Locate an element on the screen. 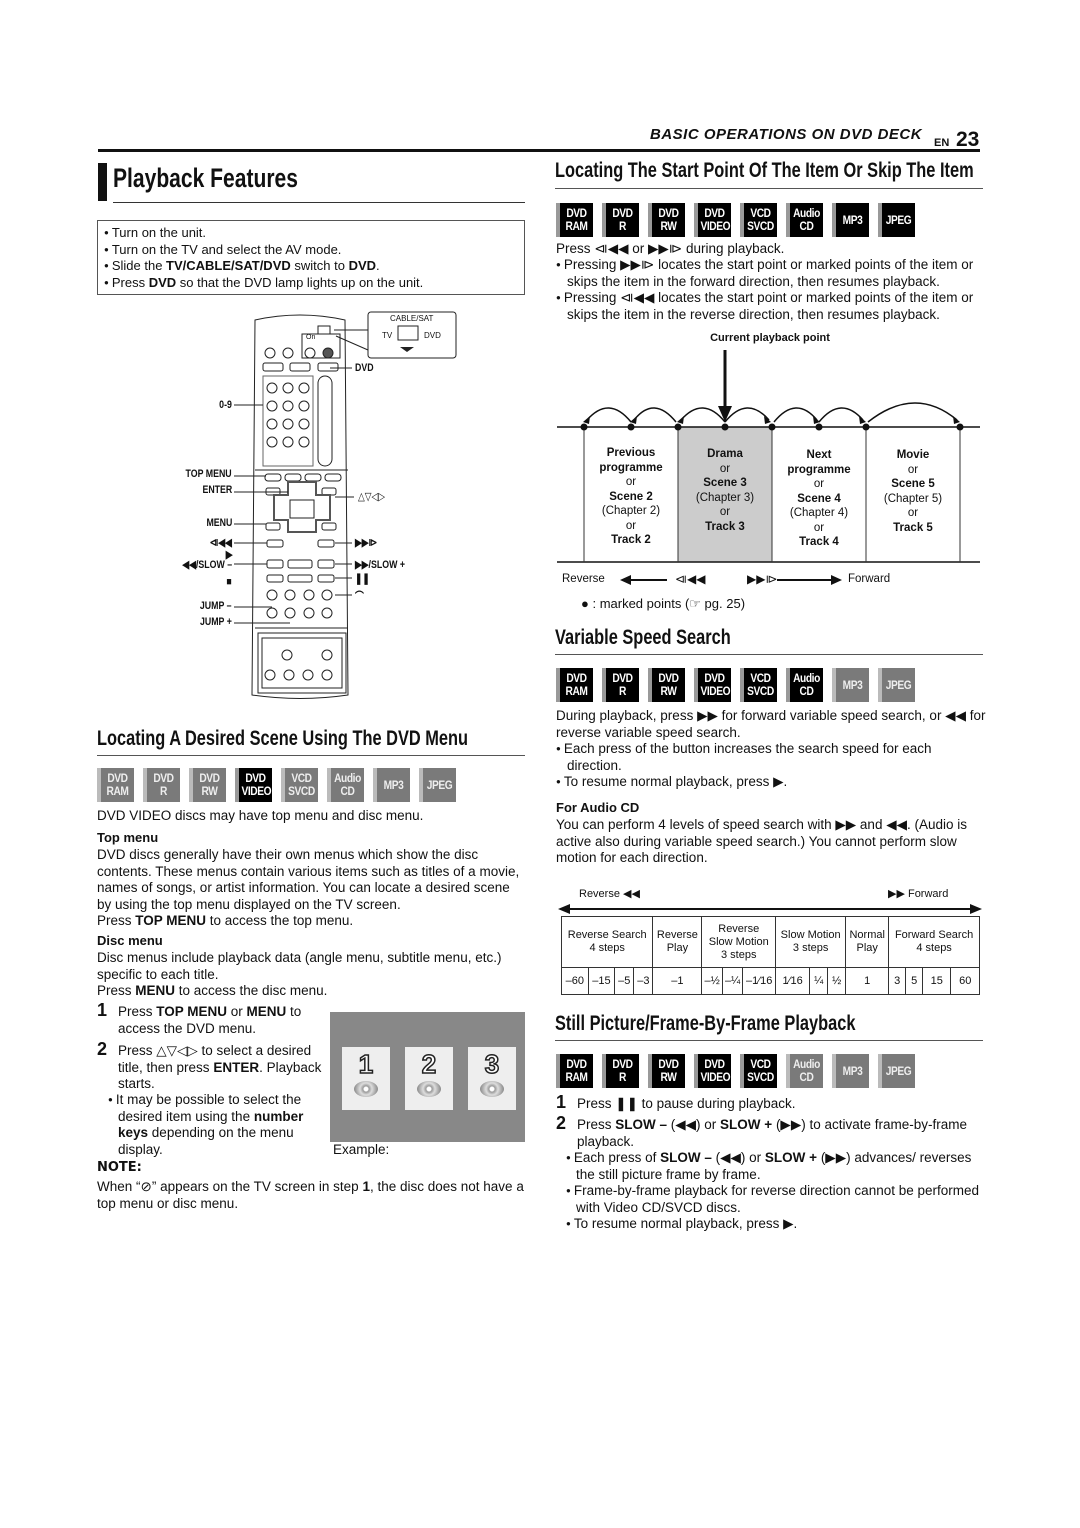  variable-bullet: To resume normal playback, press ▶. is located at coordinates (771, 782).